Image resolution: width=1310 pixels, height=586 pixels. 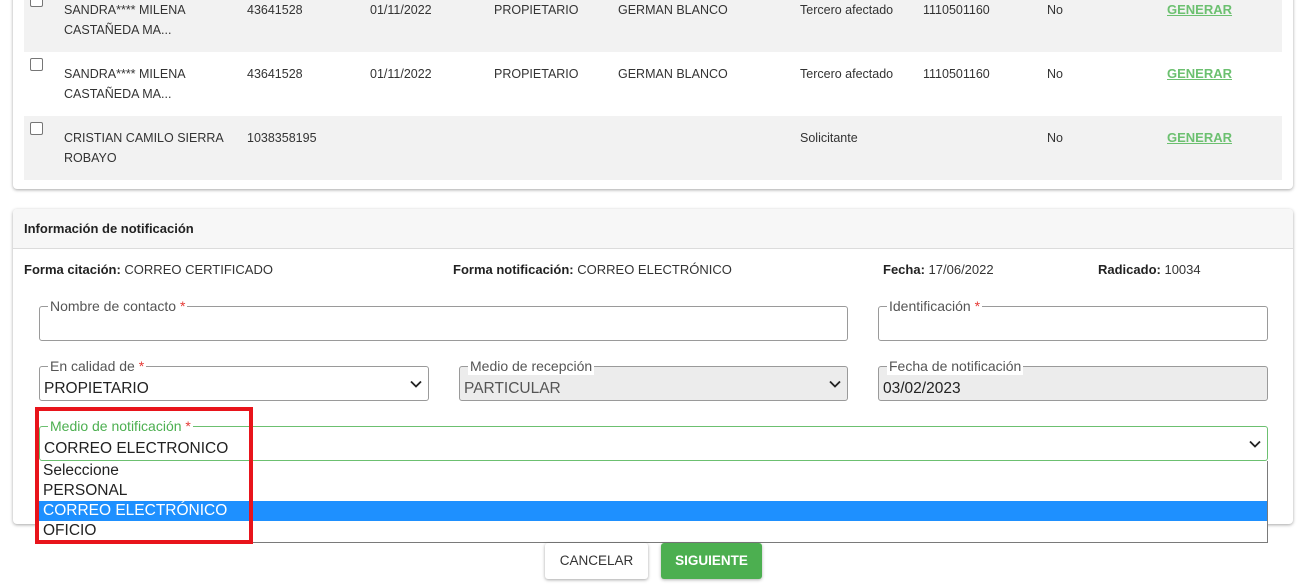 What do you see at coordinates (922, 388) in the screenshot?
I see `fecha-notificacion-value: 03/02/2023` at bounding box center [922, 388].